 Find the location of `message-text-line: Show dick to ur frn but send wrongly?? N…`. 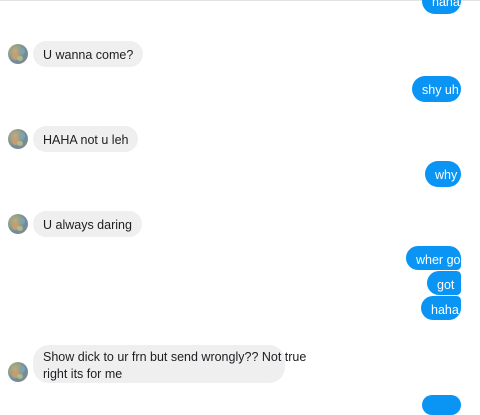

message-text-line: Show dick to ur frn but send wrongly?? N… is located at coordinates (175, 357).